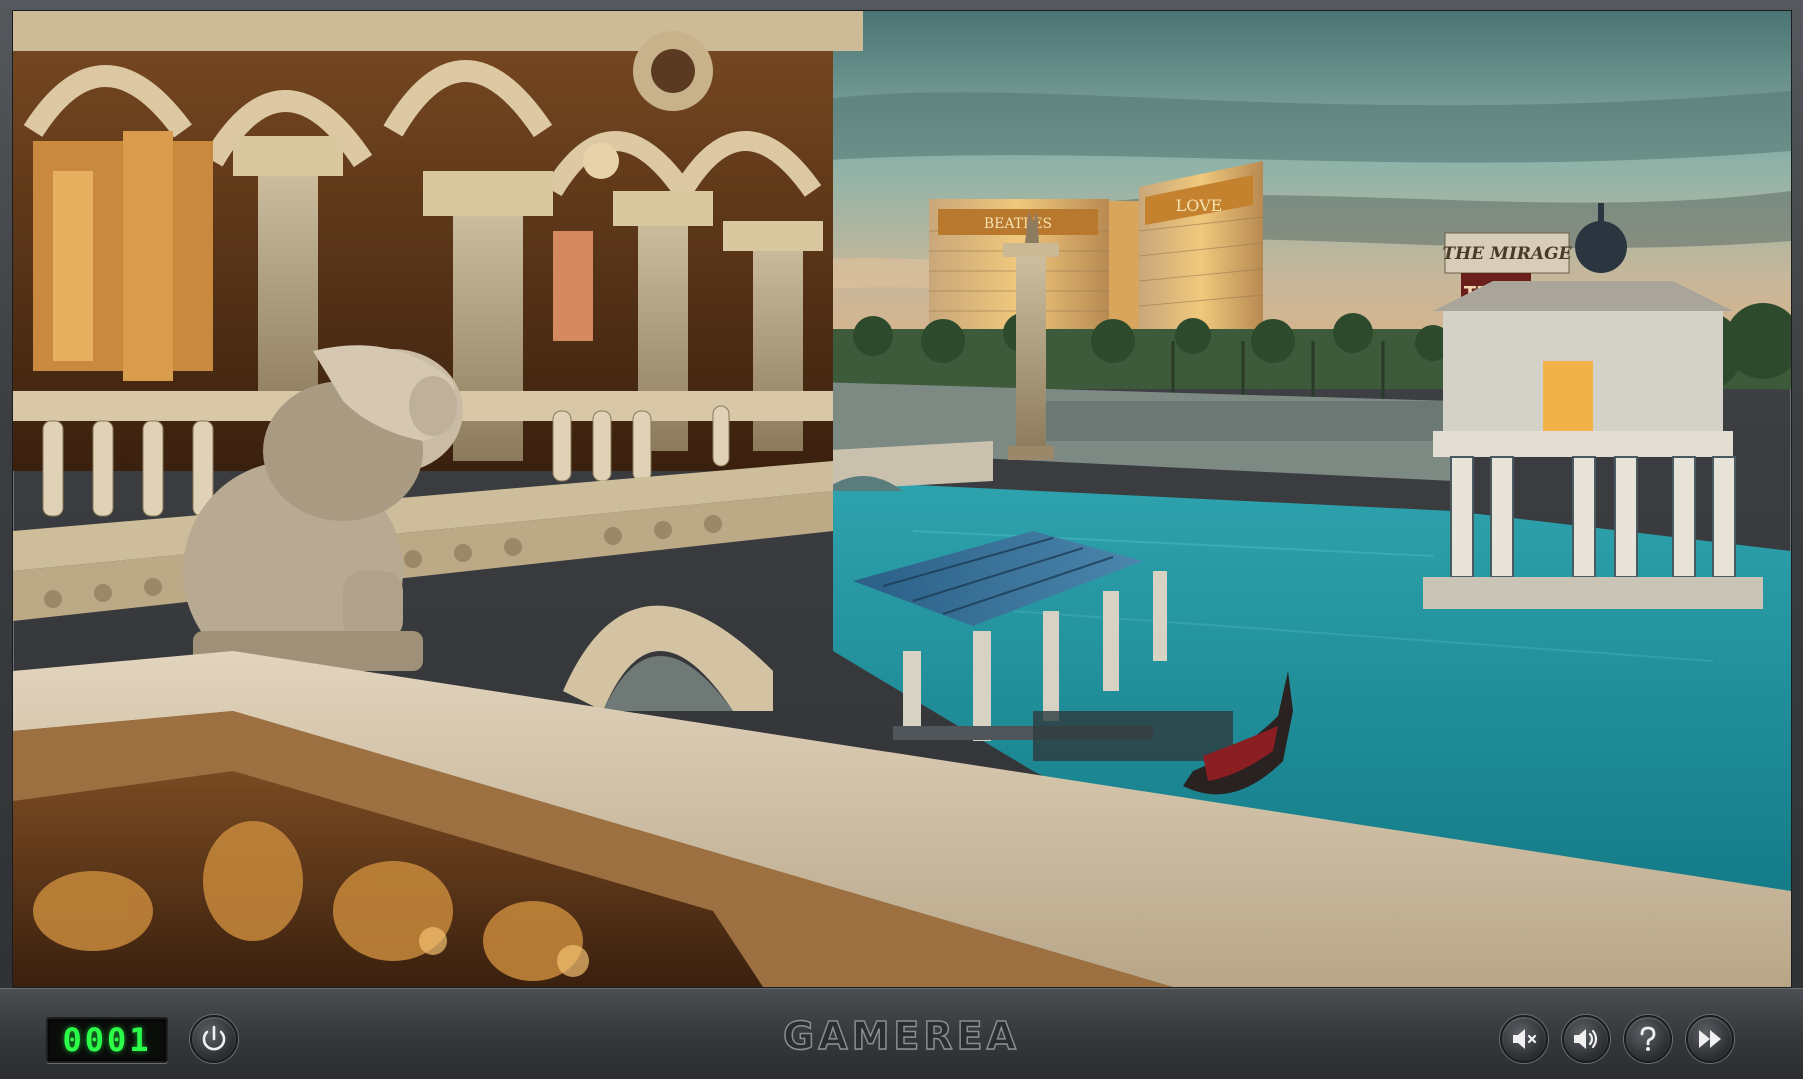 The image size is (1803, 1079). I want to click on volume-button, so click(1586, 1039).